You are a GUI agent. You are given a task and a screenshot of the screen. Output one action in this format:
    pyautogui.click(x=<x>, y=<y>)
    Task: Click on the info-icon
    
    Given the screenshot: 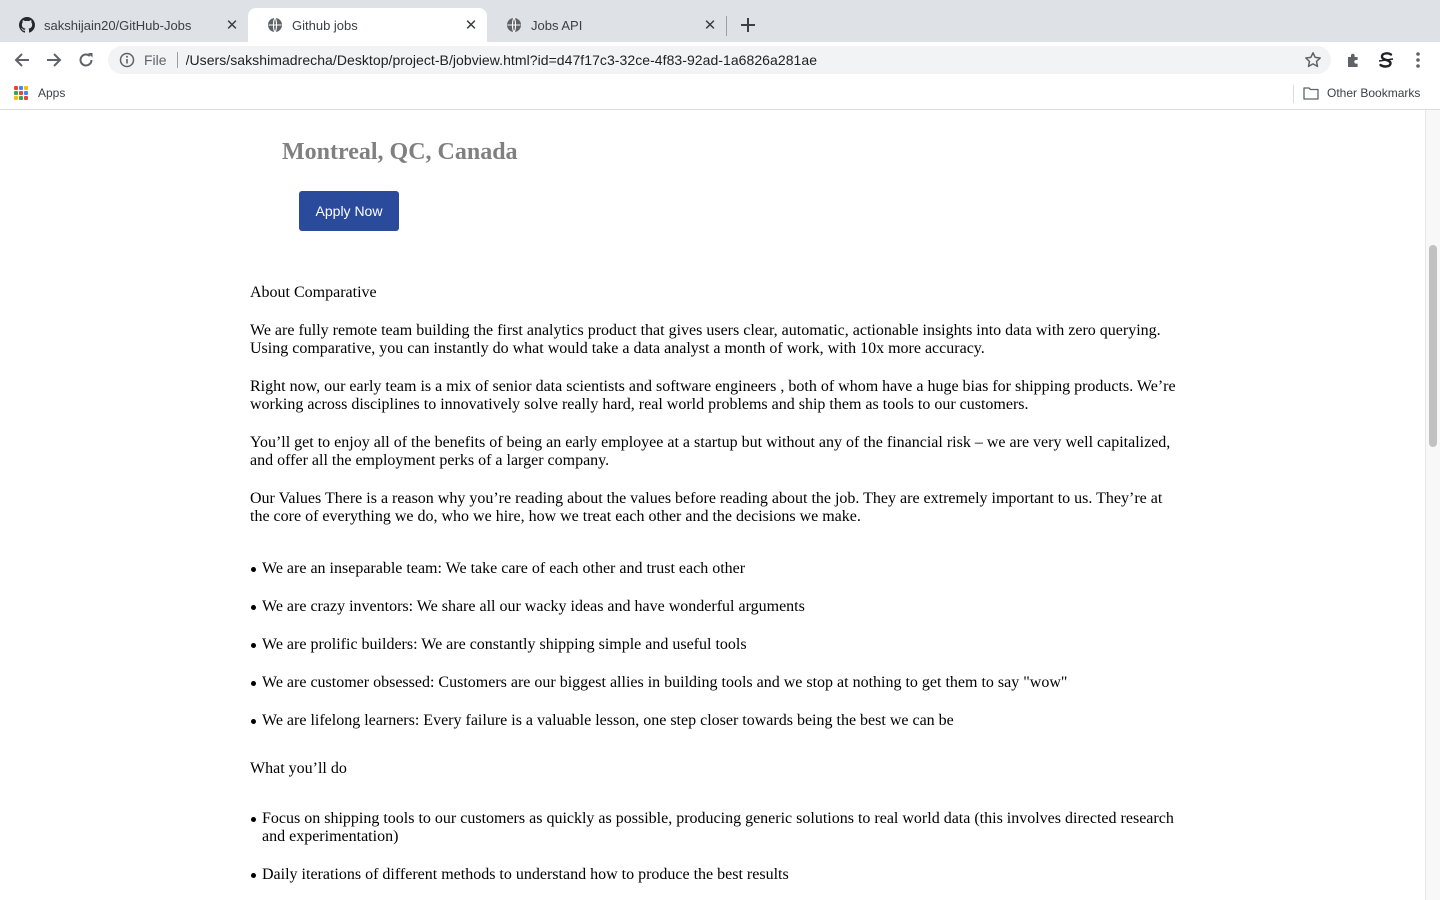 What is the action you would take?
    pyautogui.click(x=127, y=60)
    